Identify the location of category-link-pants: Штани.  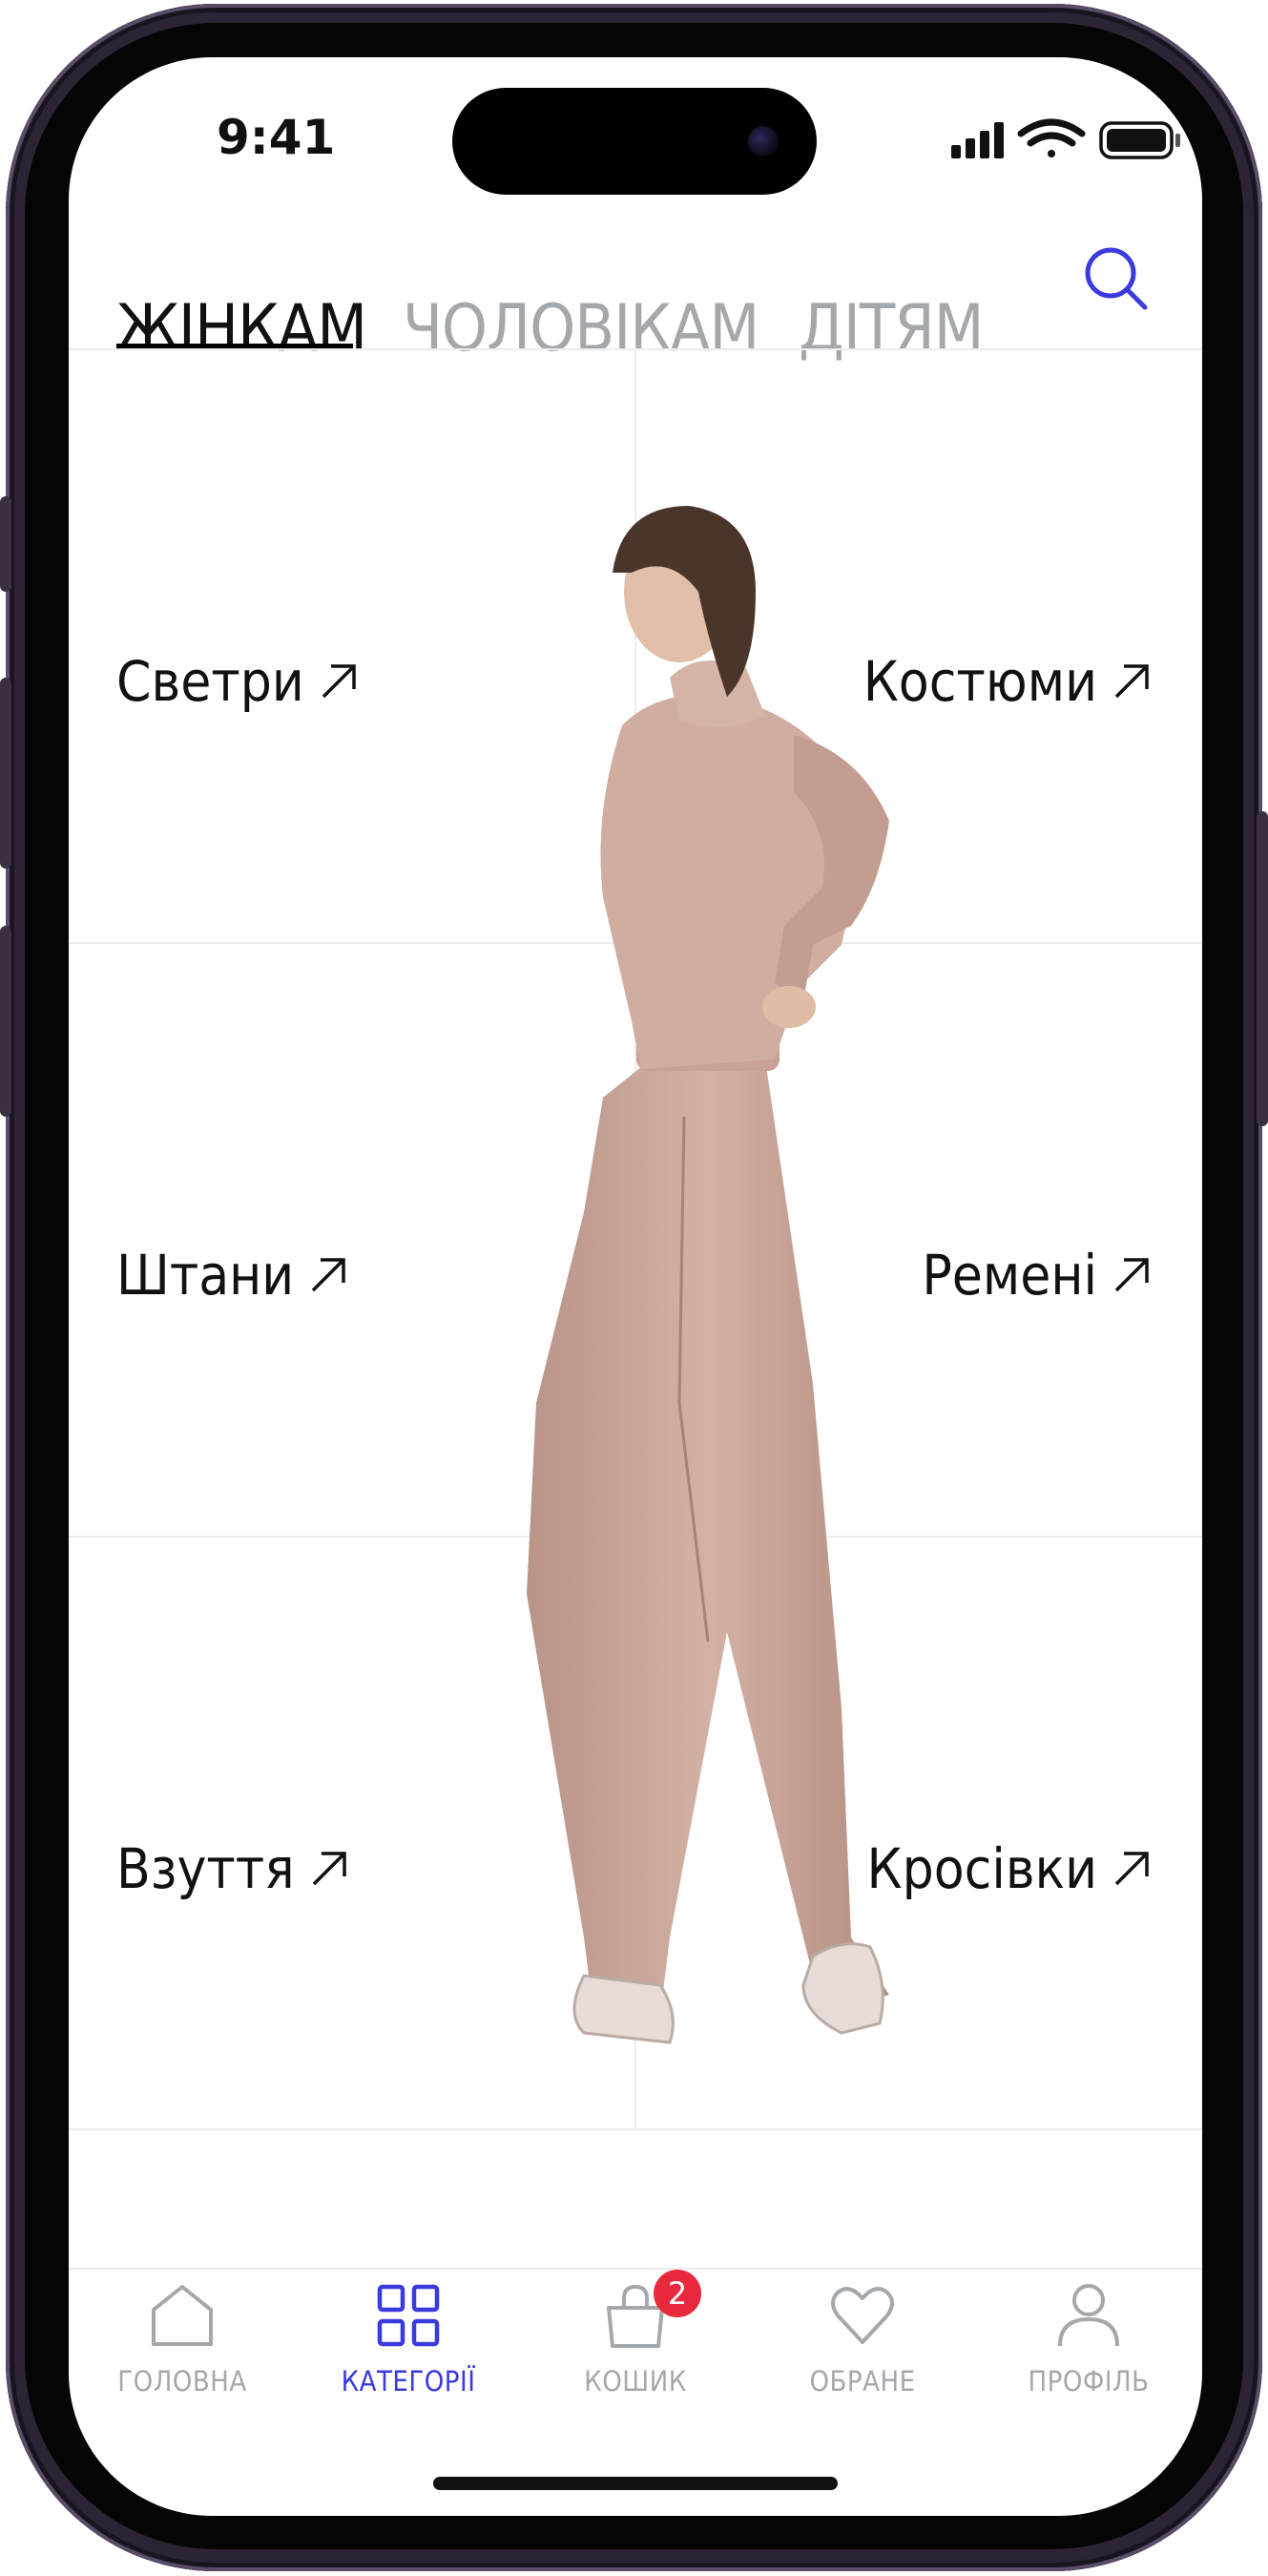
(232, 1275).